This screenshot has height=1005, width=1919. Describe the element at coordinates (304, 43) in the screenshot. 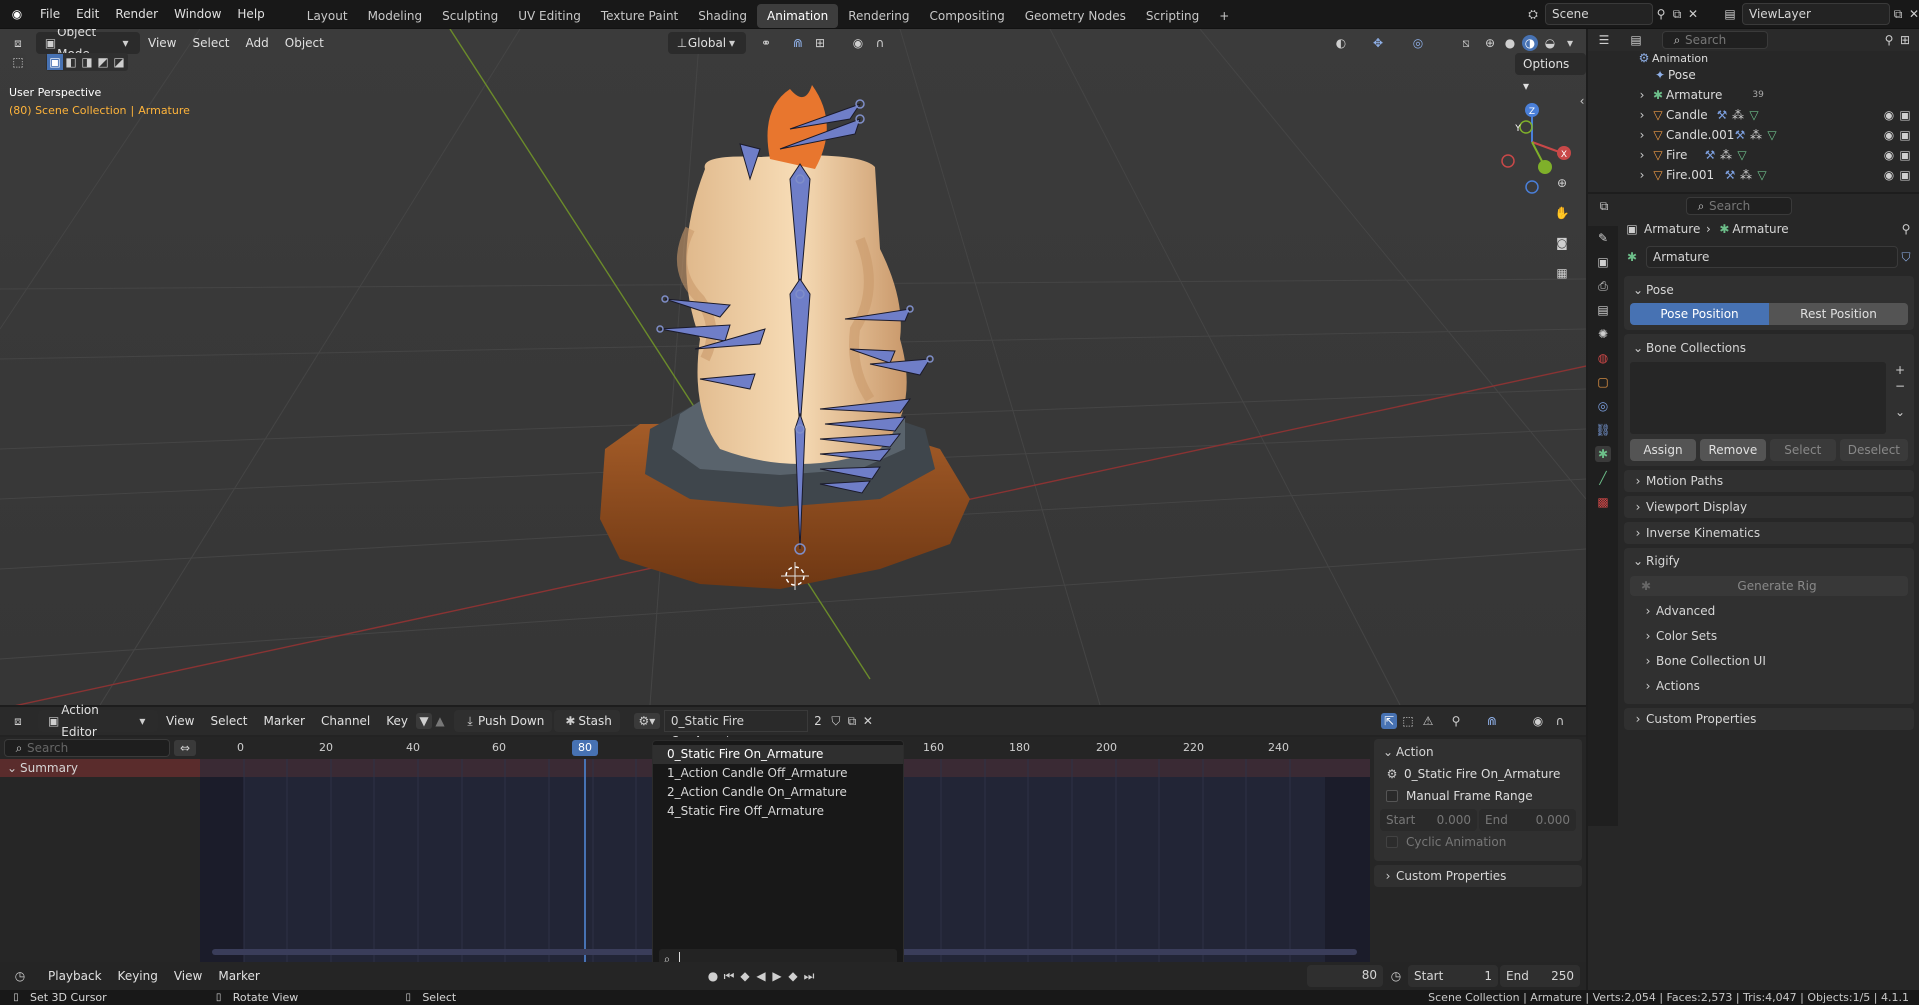

I see `viewport-menu-object: Object` at that location.